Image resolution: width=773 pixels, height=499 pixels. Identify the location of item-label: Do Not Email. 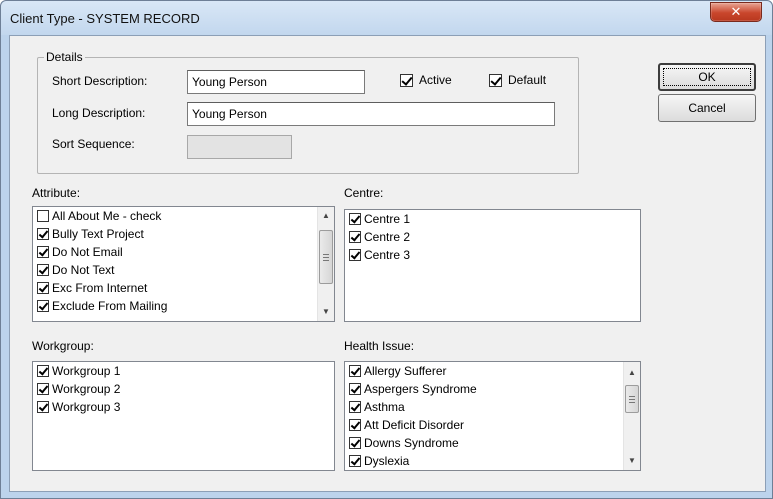
(87, 252).